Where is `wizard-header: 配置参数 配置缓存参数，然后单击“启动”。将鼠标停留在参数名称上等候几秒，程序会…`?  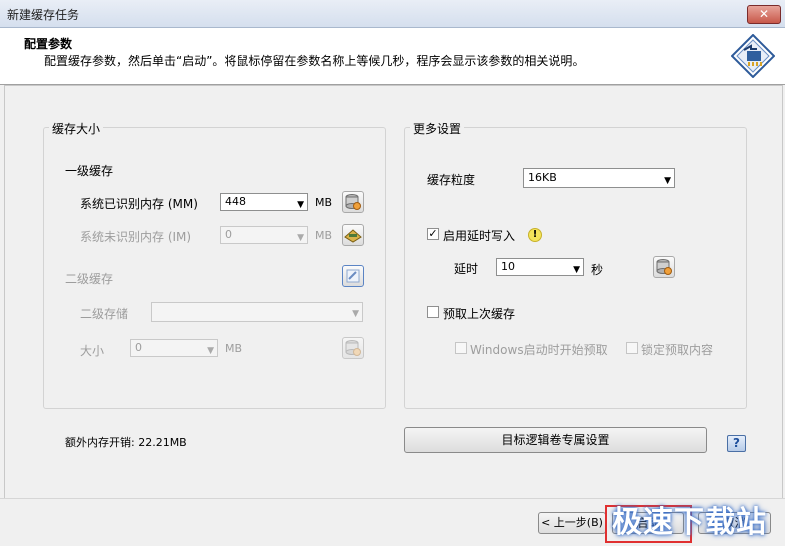 wizard-header: 配置参数 配置缓存参数，然后单击“启动”。将鼠标停留在参数名称上等候几秒，程序会… is located at coordinates (392, 56).